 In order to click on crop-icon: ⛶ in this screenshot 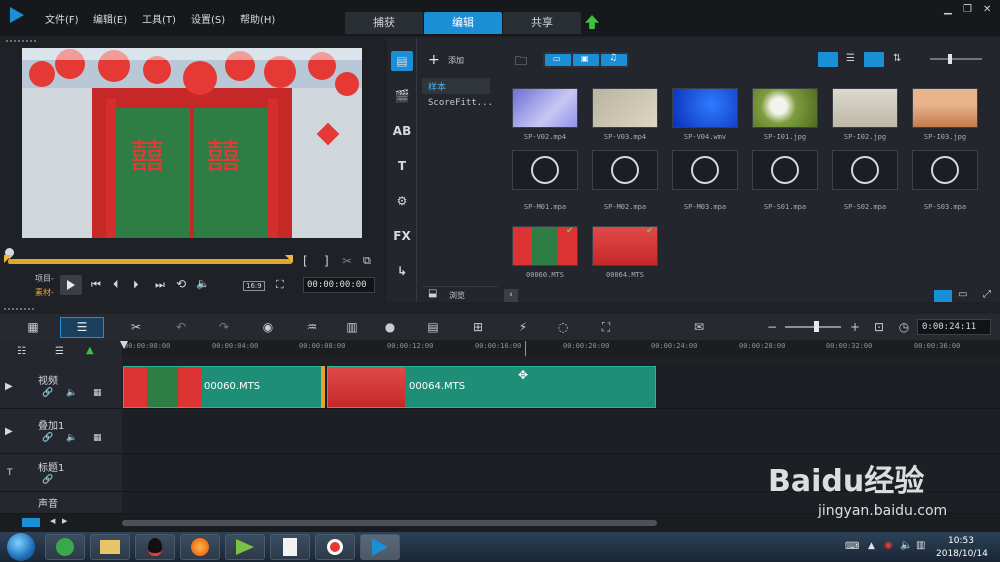, I will do `click(280, 285)`.